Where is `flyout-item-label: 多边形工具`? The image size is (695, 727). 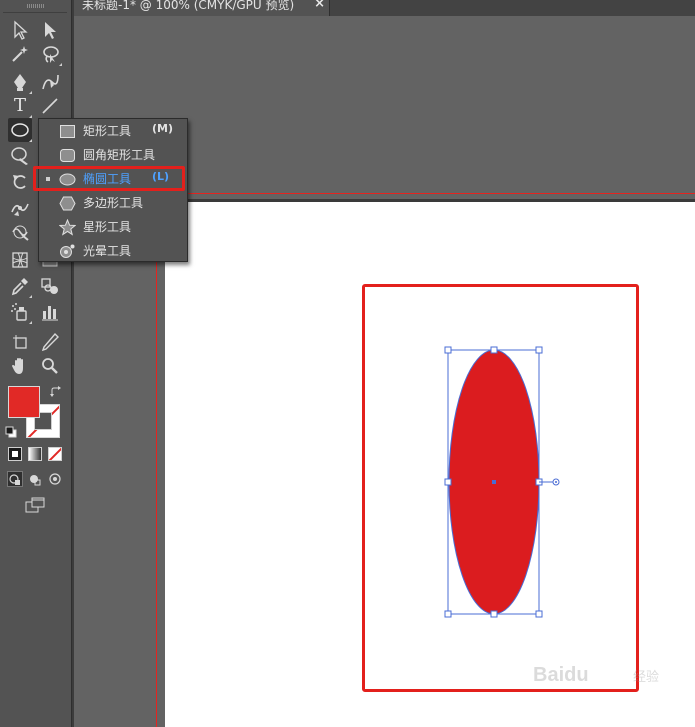
flyout-item-label: 多边形工具 is located at coordinates (113, 203).